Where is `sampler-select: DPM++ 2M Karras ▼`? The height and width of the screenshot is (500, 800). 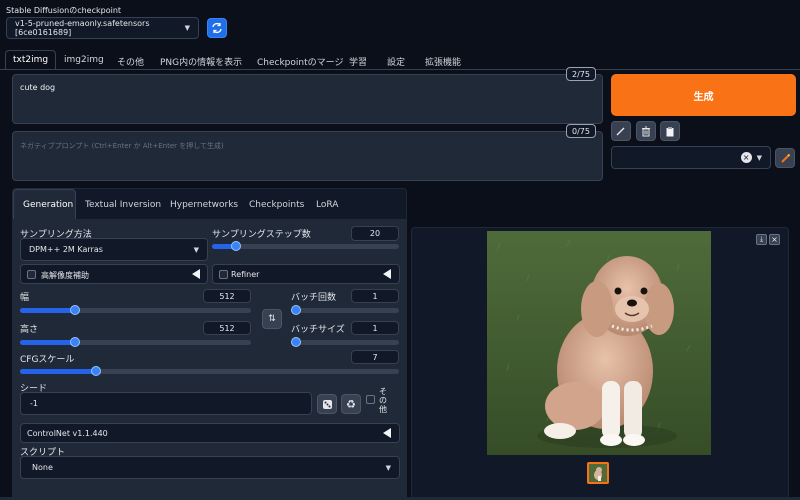 sampler-select: DPM++ 2M Karras ▼ is located at coordinates (114, 249).